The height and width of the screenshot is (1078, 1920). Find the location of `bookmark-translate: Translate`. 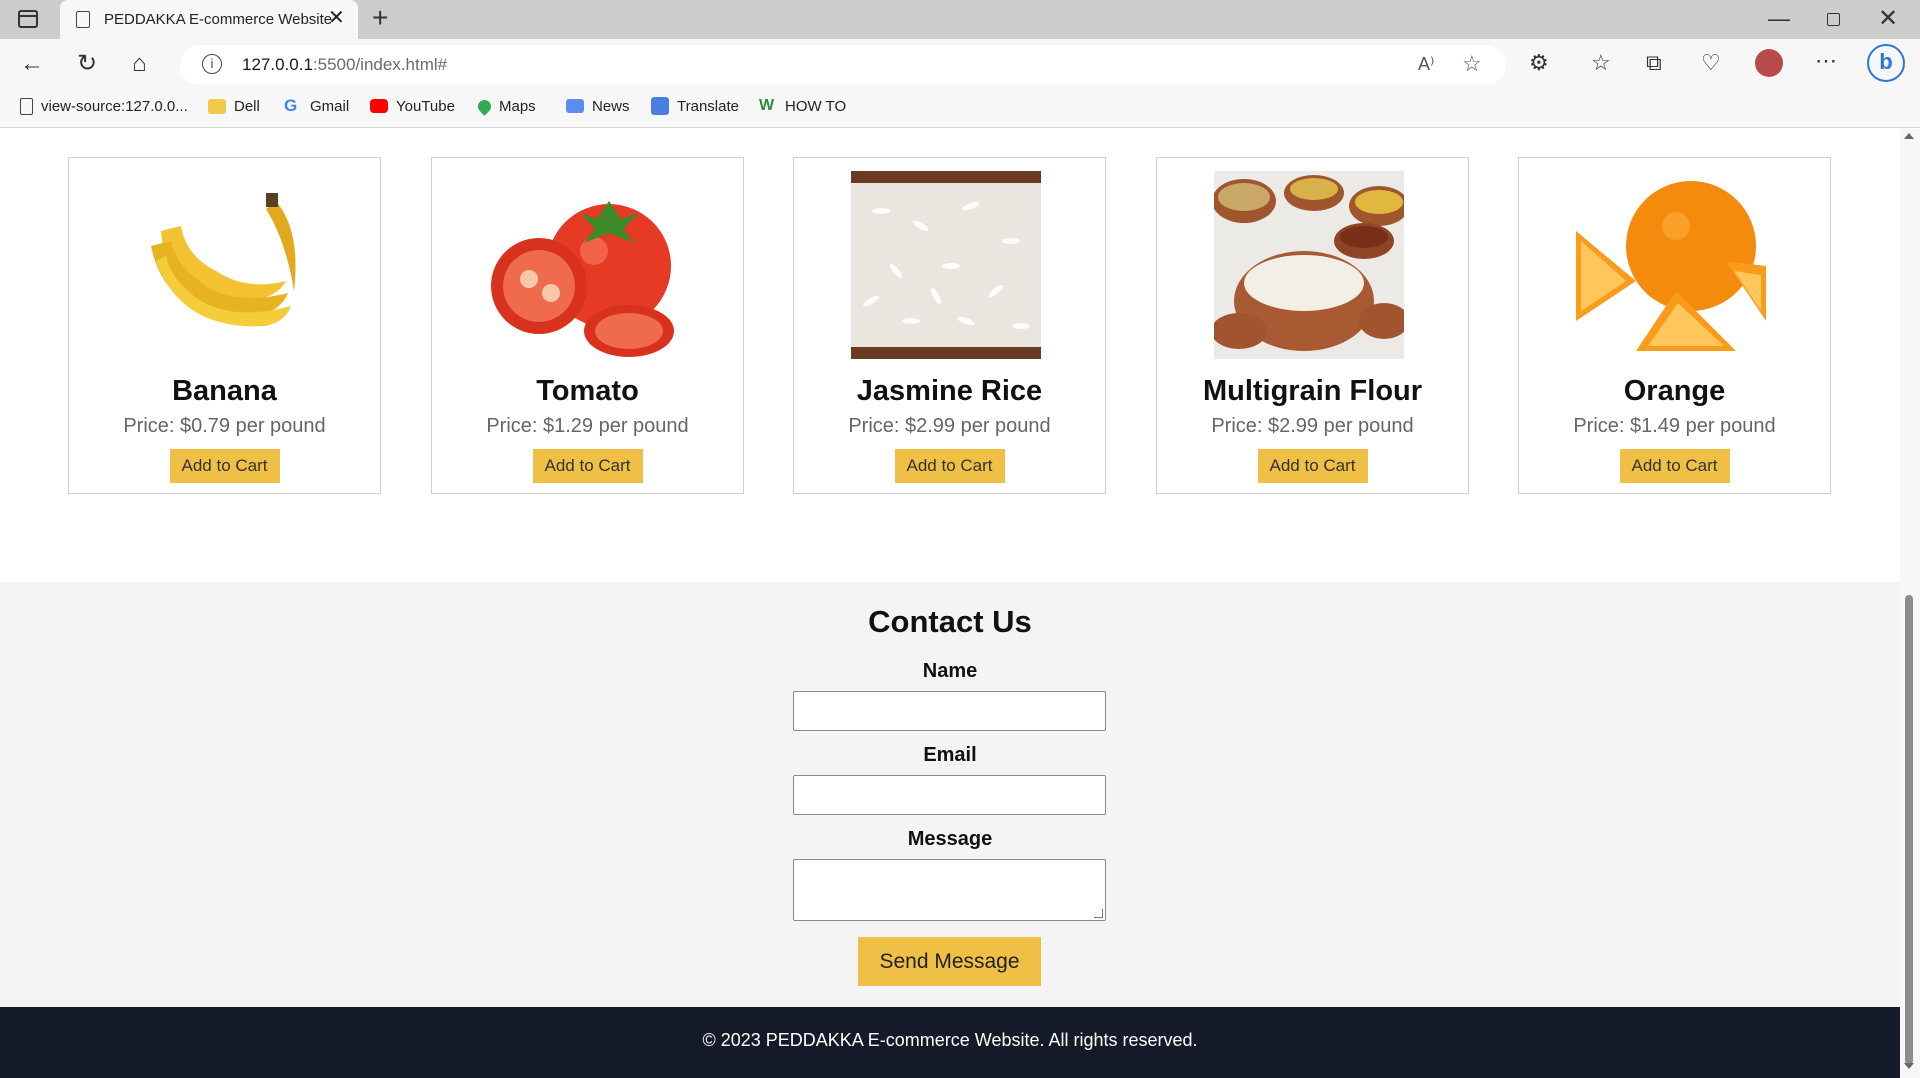

bookmark-translate: Translate is located at coordinates (695, 106).